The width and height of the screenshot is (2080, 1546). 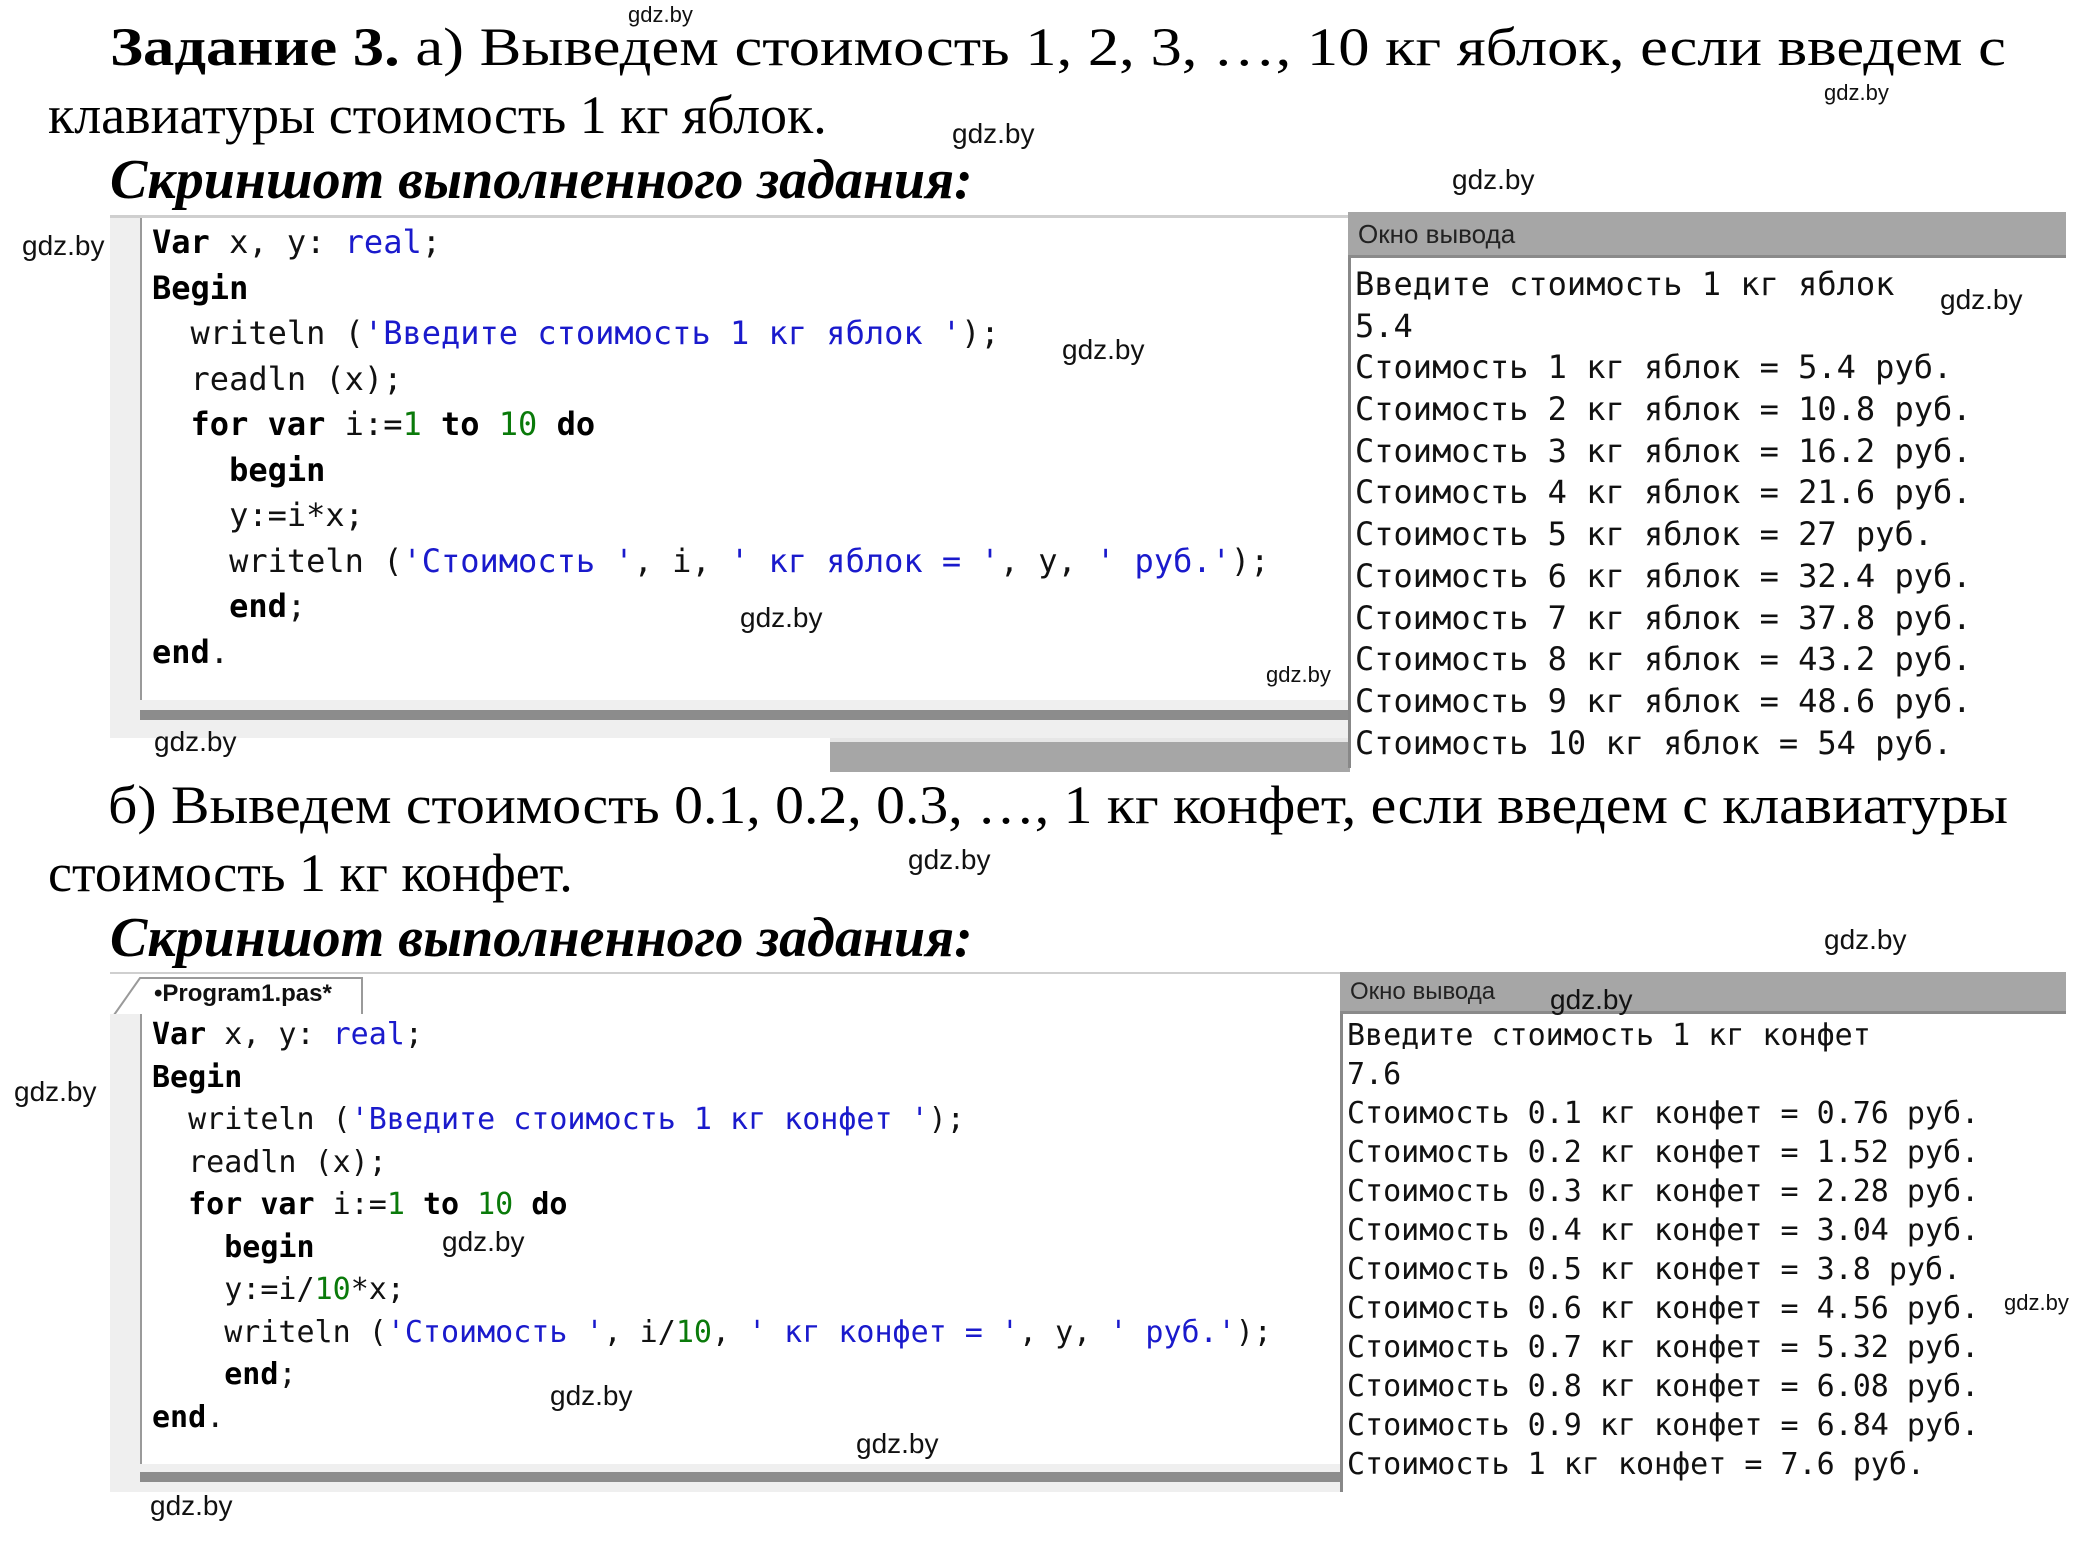 What do you see at coordinates (740, 1477) in the screenshot?
I see `hscroll-thumb-b` at bounding box center [740, 1477].